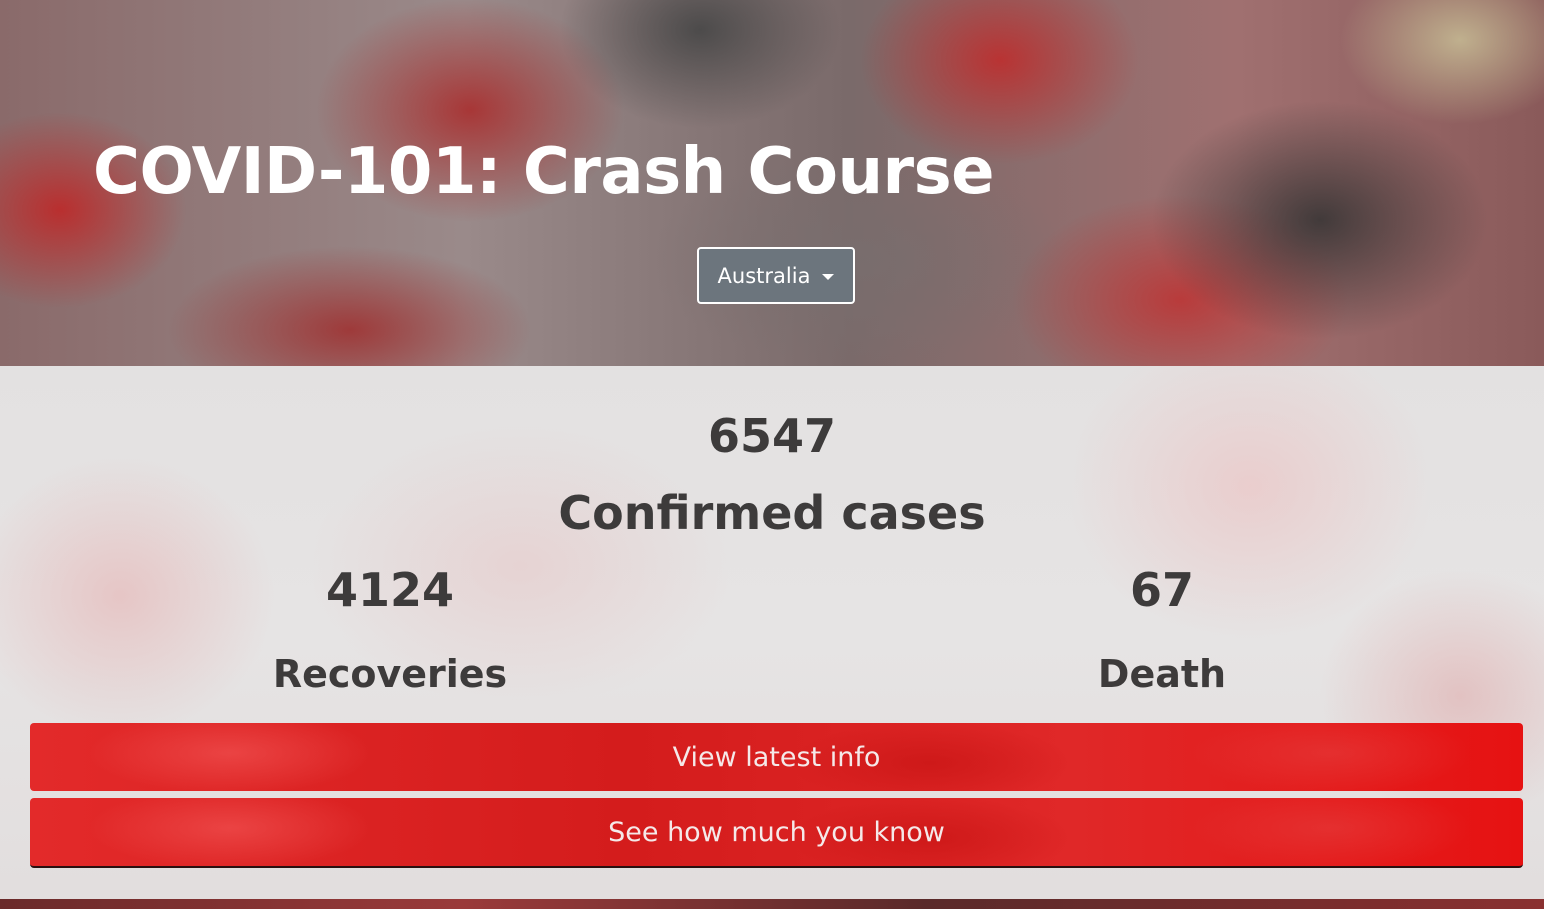  Describe the element at coordinates (828, 276) in the screenshot. I see `caret-down-icon` at that location.